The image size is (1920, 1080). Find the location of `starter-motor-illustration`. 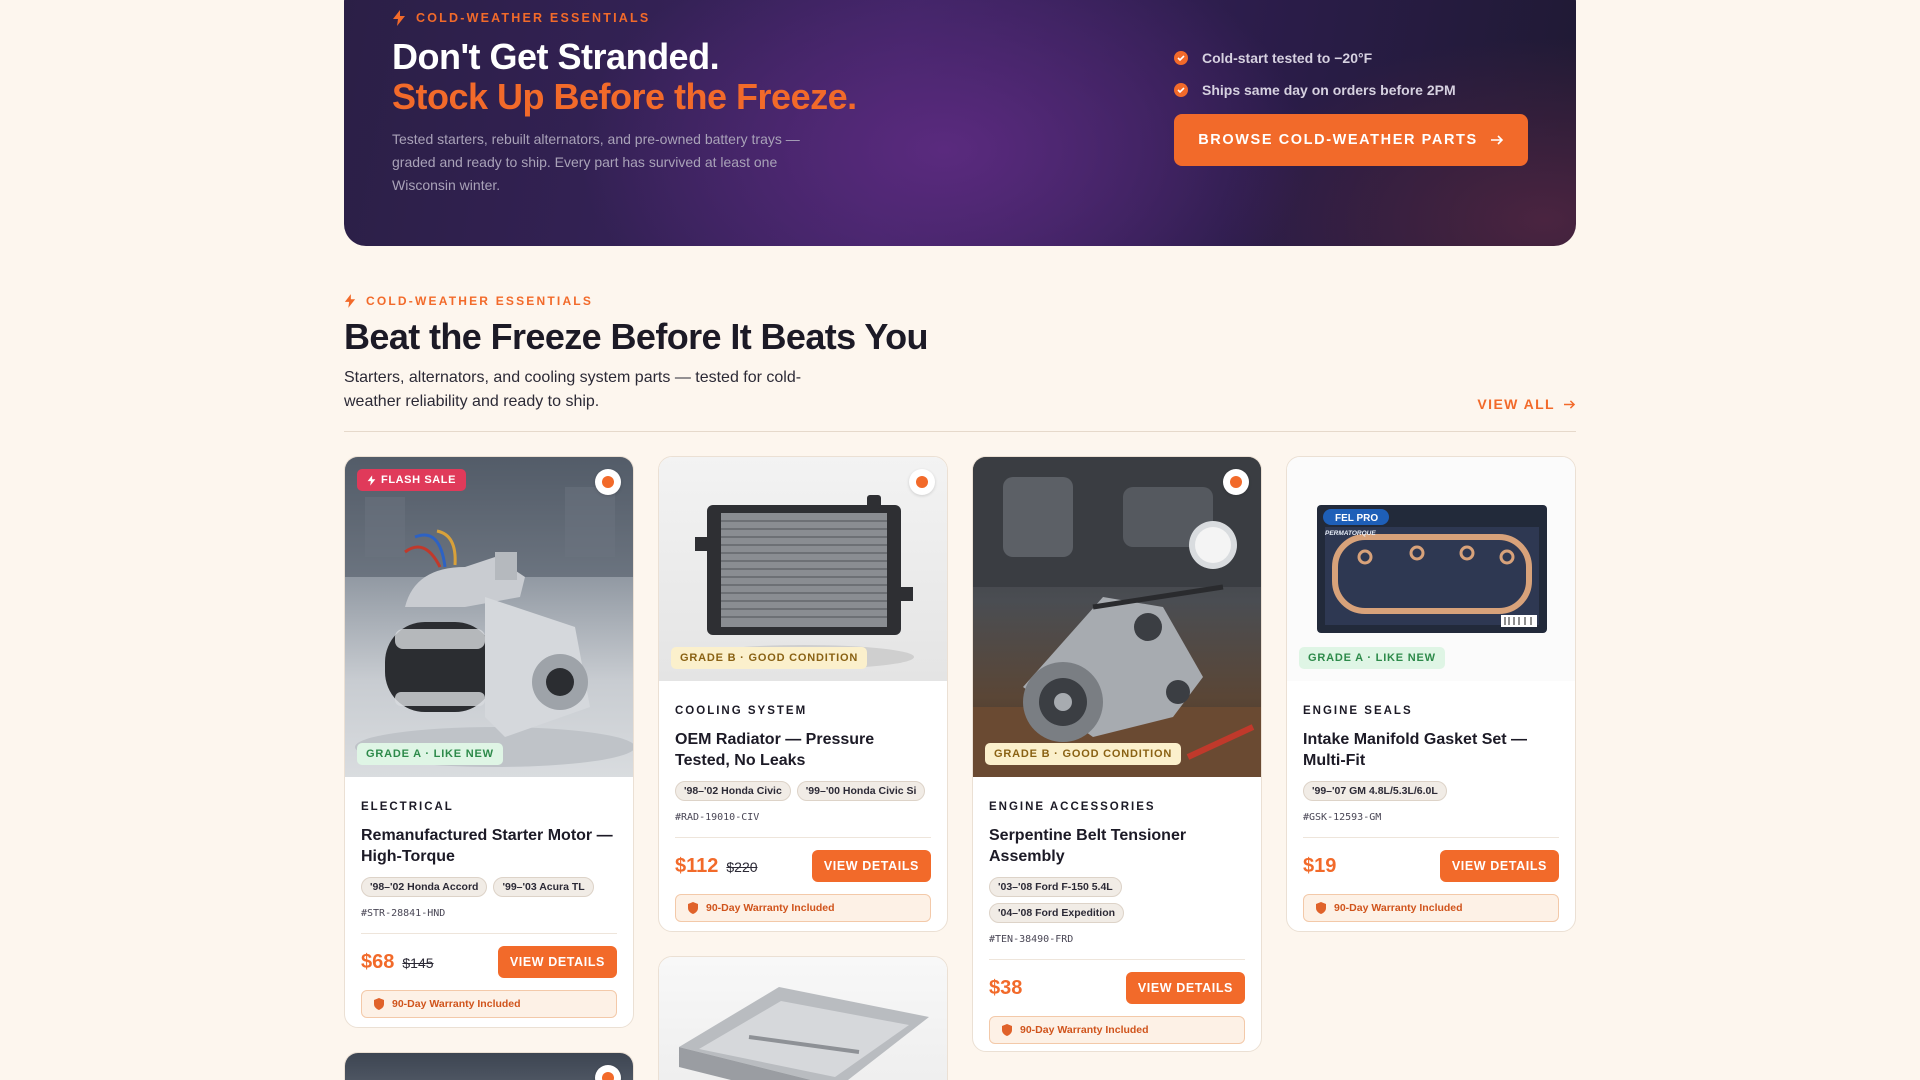

starter-motor-illustration is located at coordinates (489, 612).